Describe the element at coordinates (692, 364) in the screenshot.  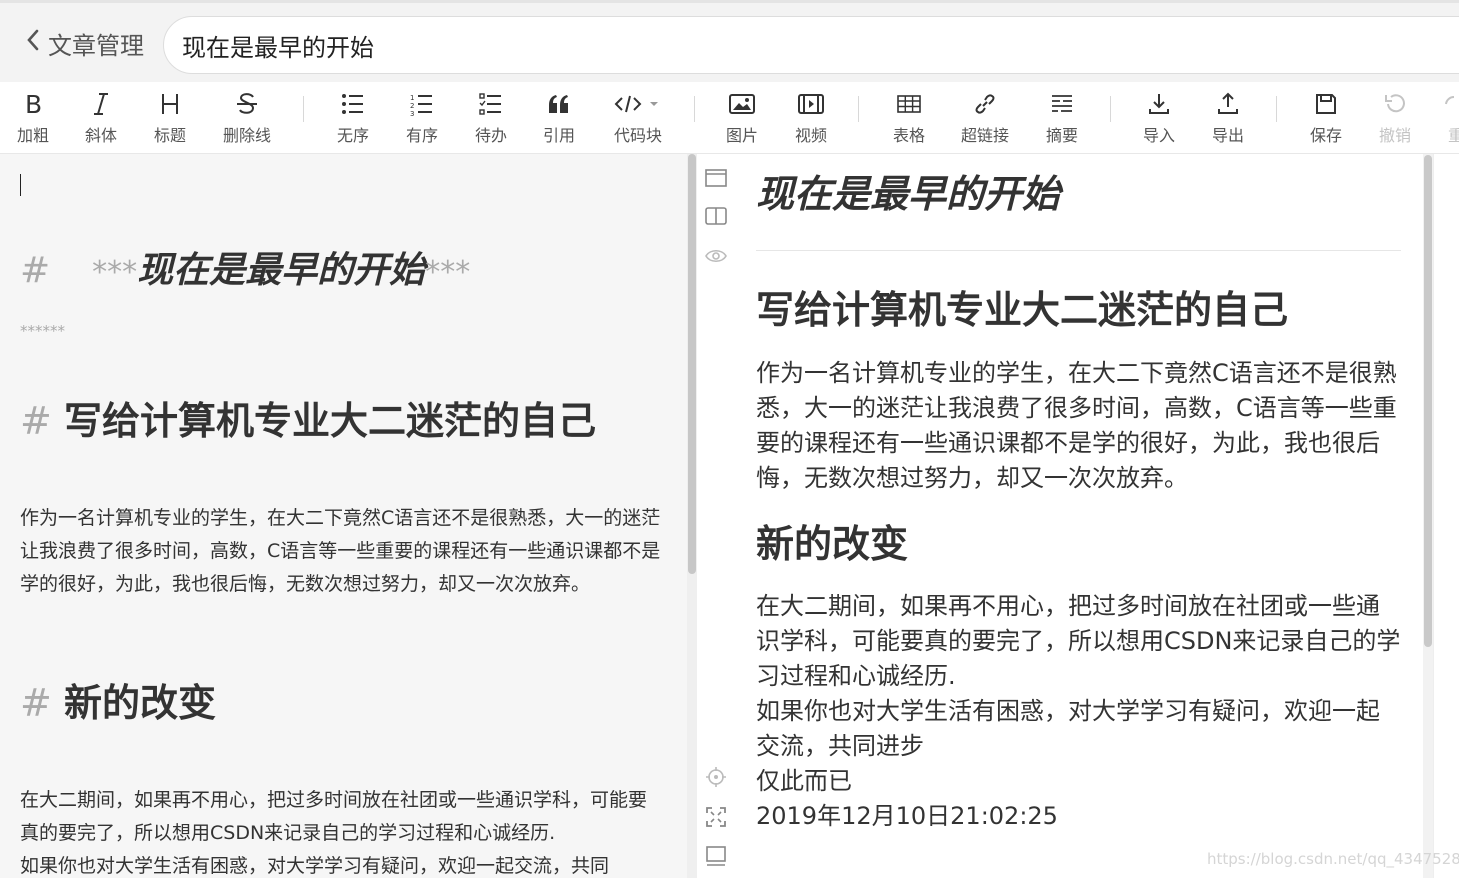
I see `editor-scrollbar-thumb` at that location.